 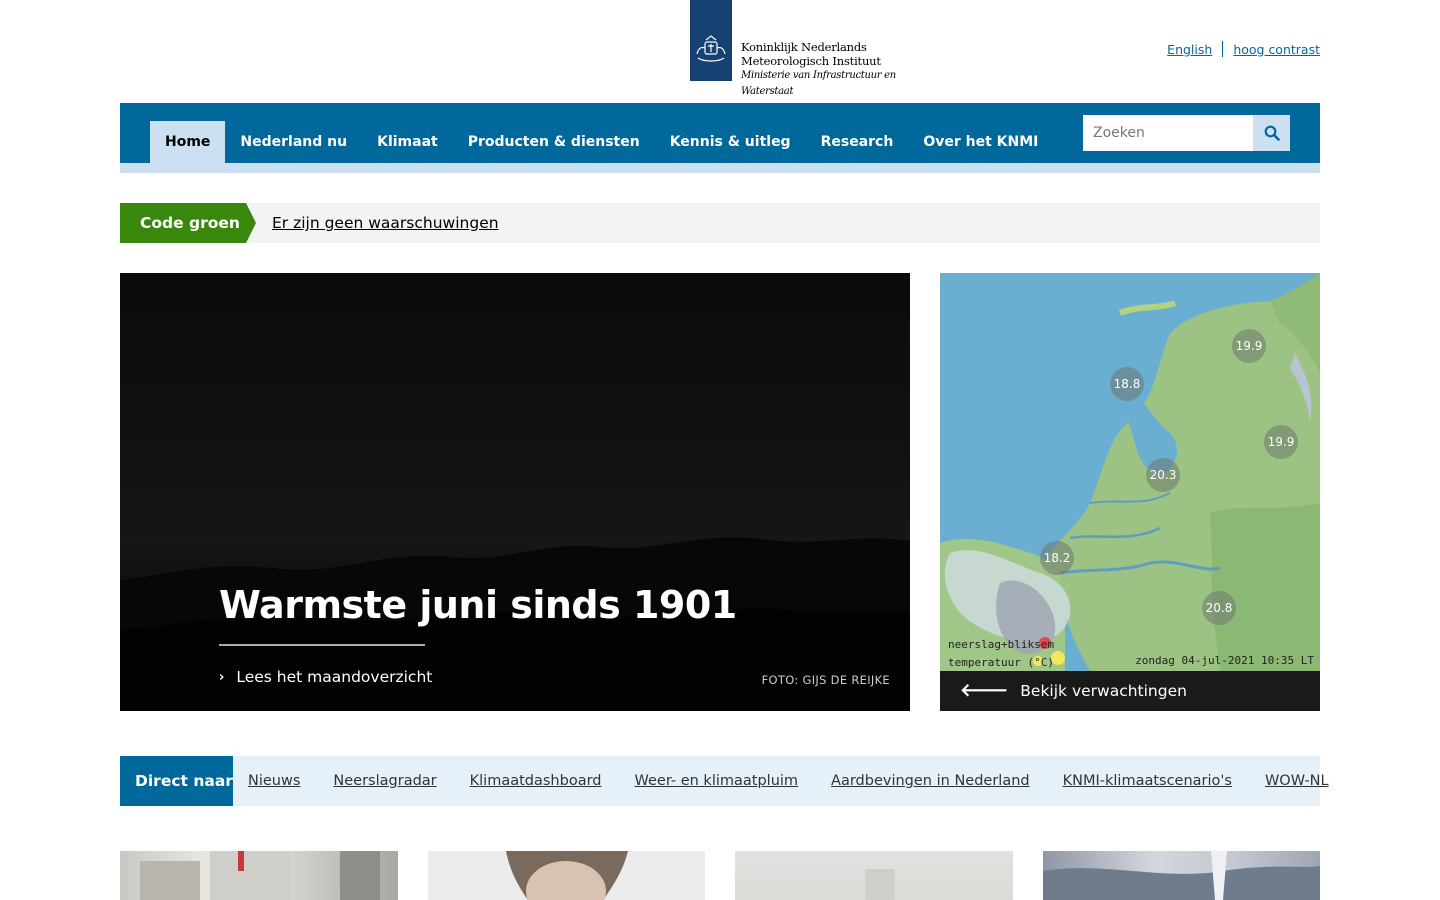 I want to click on map-legend: neerslag+bliksem temperatuur (°C), so click(x=1001, y=654).